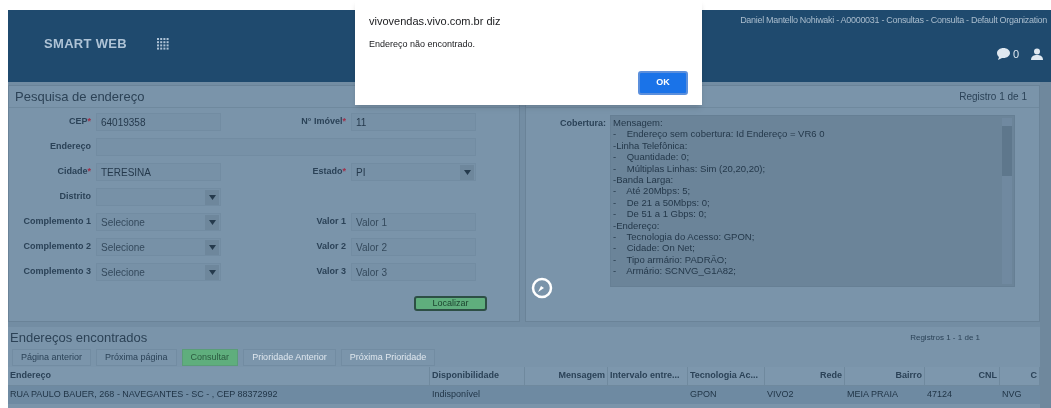 This screenshot has height=408, width=1051. Describe the element at coordinates (652, 157) in the screenshot. I see `coverage-text-line: - Quantidade: 0;` at that location.